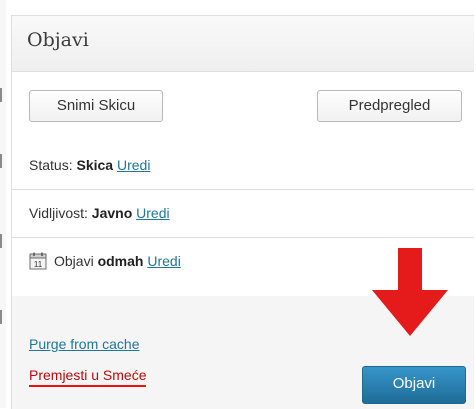 The height and width of the screenshot is (409, 476). I want to click on panel-title: Objavi, so click(58, 40).